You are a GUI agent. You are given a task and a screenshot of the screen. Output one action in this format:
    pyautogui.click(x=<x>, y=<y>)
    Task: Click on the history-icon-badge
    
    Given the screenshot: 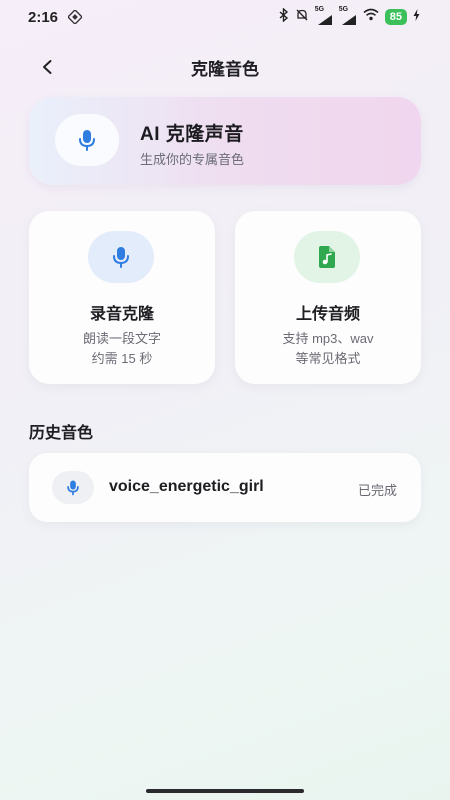 What is the action you would take?
    pyautogui.click(x=73, y=487)
    